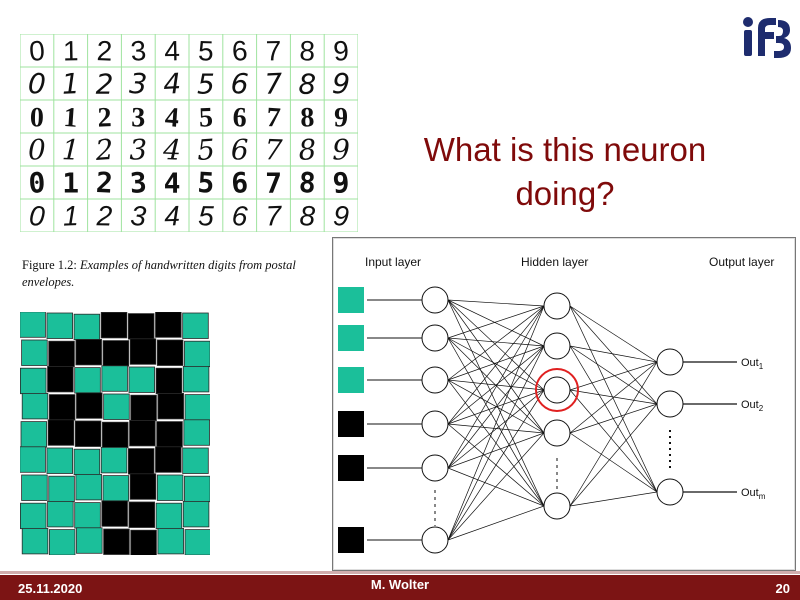 The width and height of the screenshot is (800, 600). What do you see at coordinates (741, 262) in the screenshot?
I see `output-layer-label: Output layer` at bounding box center [741, 262].